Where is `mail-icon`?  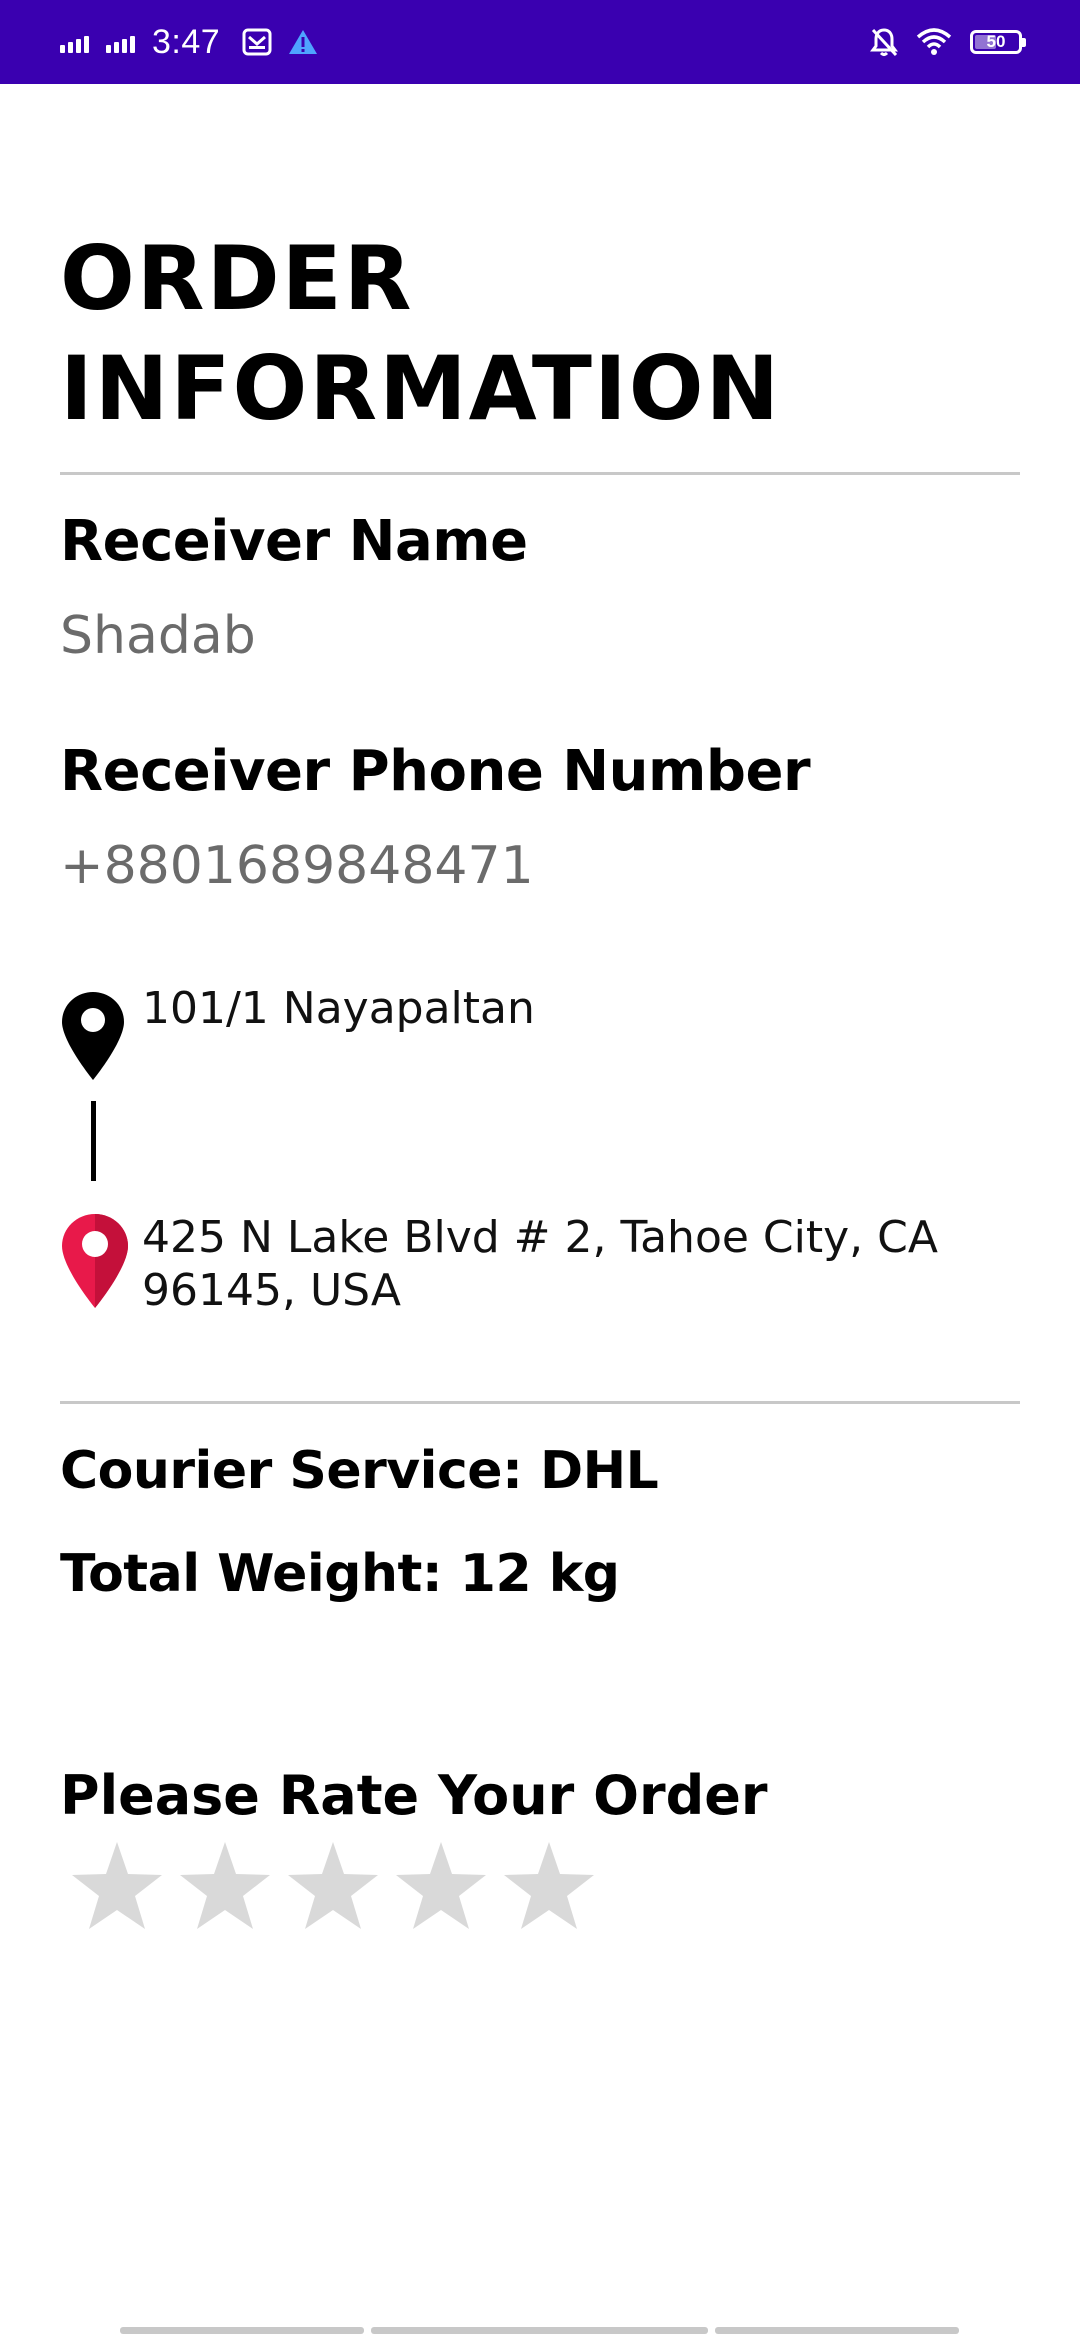
mail-icon is located at coordinates (257, 42).